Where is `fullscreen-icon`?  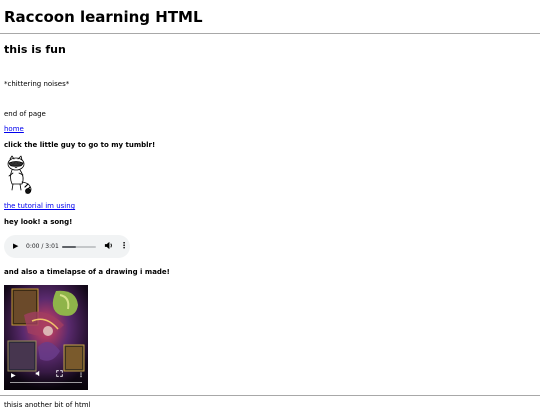 fullscreen-icon is located at coordinates (59, 375).